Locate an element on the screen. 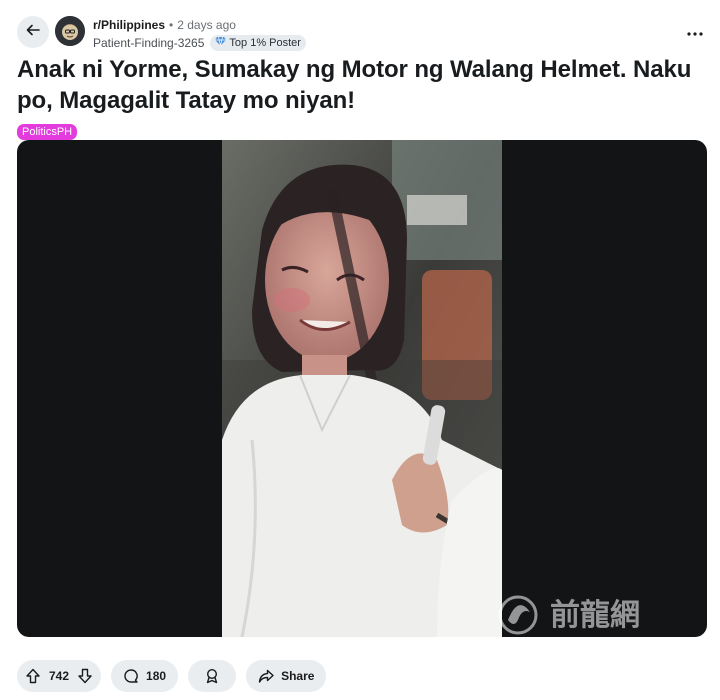 This screenshot has width=720, height=700. share-icon is located at coordinates (266, 676).